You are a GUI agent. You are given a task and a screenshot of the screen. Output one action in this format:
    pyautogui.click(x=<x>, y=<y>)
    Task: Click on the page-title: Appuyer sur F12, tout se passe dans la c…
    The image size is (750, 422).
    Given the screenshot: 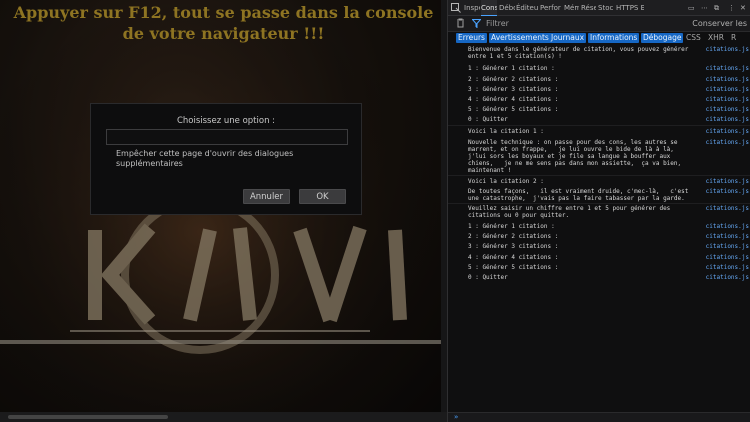 What is the action you would take?
    pyautogui.click(x=223, y=23)
    